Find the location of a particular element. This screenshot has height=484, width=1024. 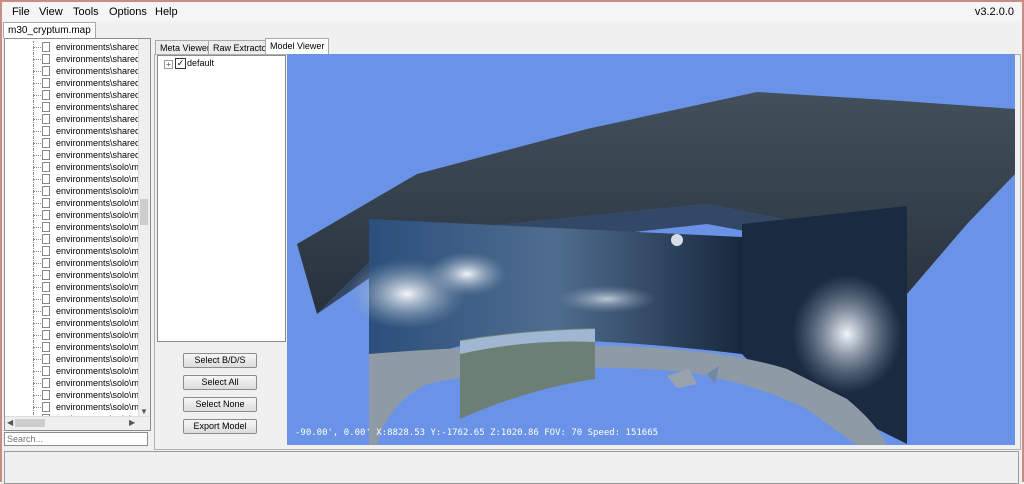

tab-model-viewer: Model Viewer is located at coordinates (297, 46).